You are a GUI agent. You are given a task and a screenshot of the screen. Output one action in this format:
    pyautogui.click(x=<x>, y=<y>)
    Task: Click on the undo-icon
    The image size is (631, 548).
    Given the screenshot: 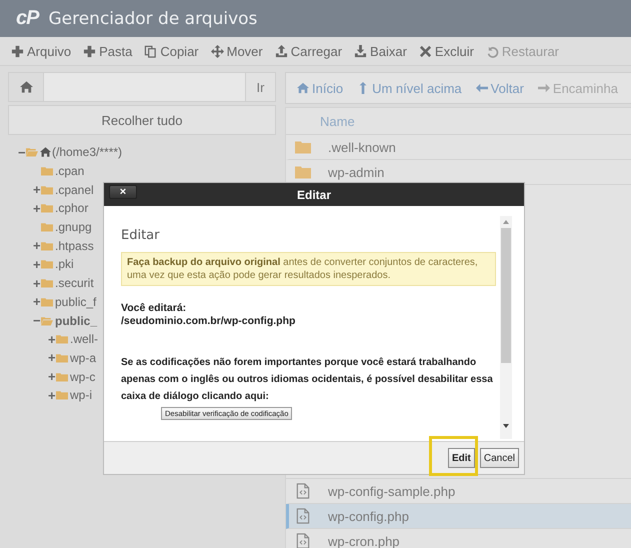 What is the action you would take?
    pyautogui.click(x=492, y=51)
    